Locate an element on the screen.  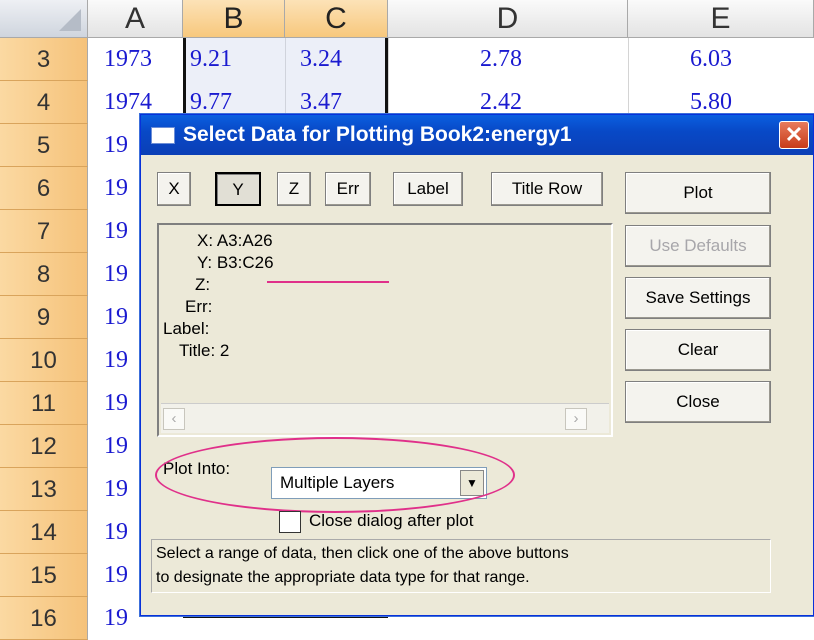
column-header-d: D is located at coordinates (508, 19).